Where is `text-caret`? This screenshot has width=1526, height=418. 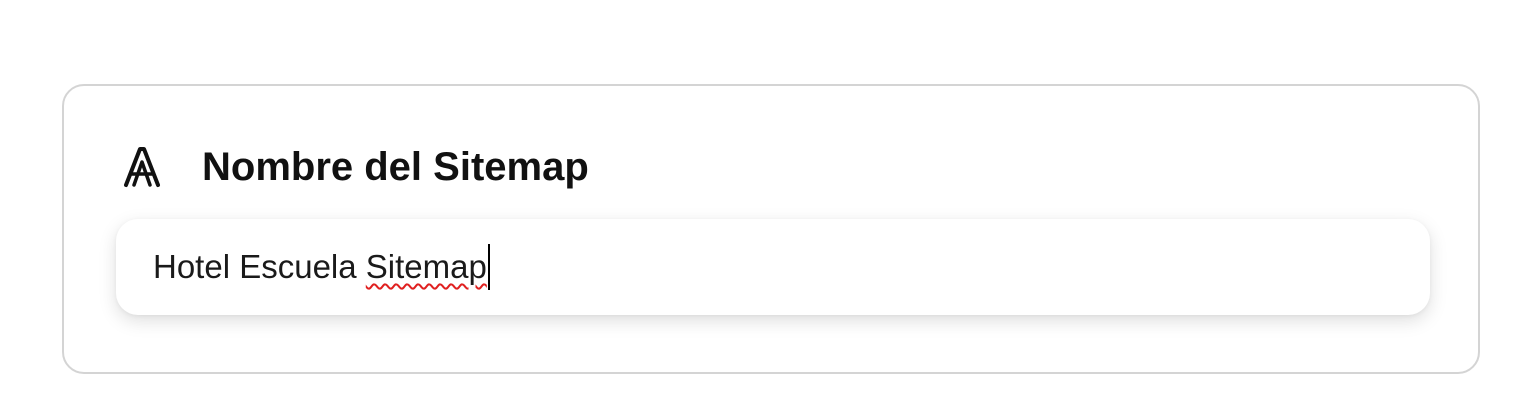
text-caret is located at coordinates (488, 267).